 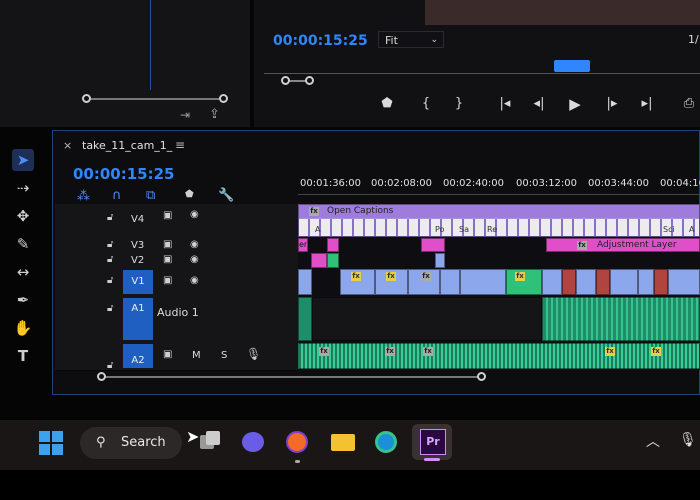 I want to click on linked-selection-icon: ⧉, so click(x=150, y=195).